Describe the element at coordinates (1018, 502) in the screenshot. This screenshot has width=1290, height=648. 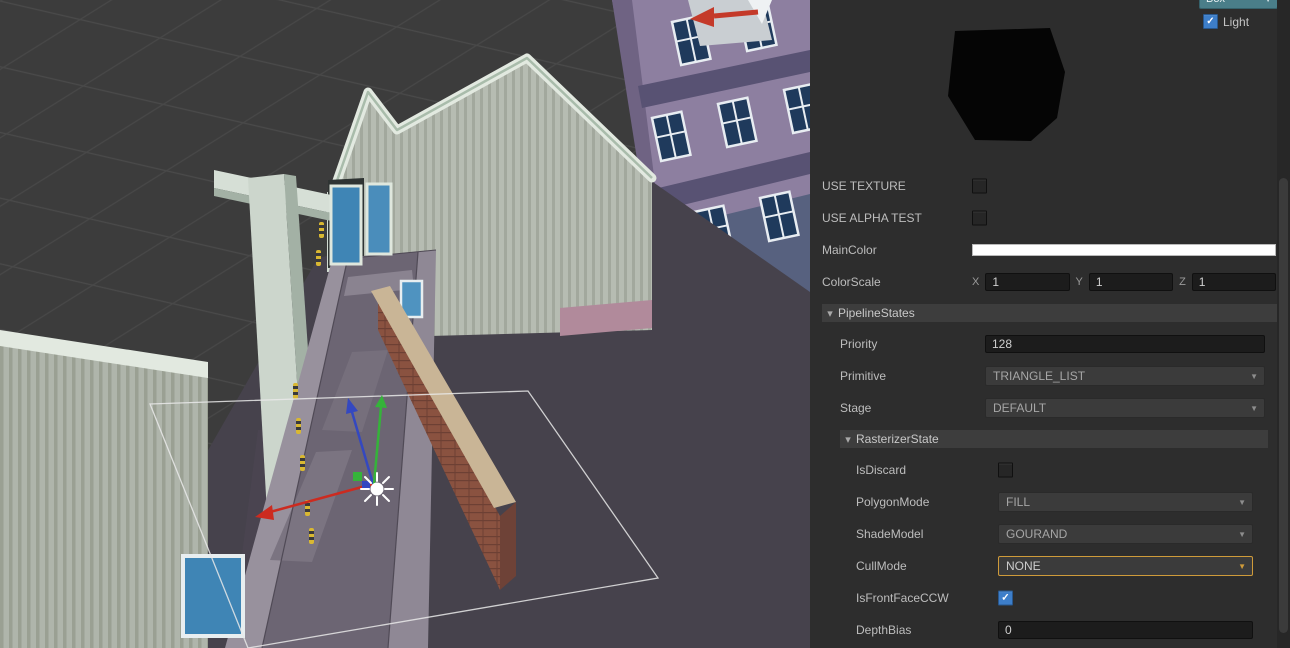
I see `polygon-mode-value: FILL` at that location.